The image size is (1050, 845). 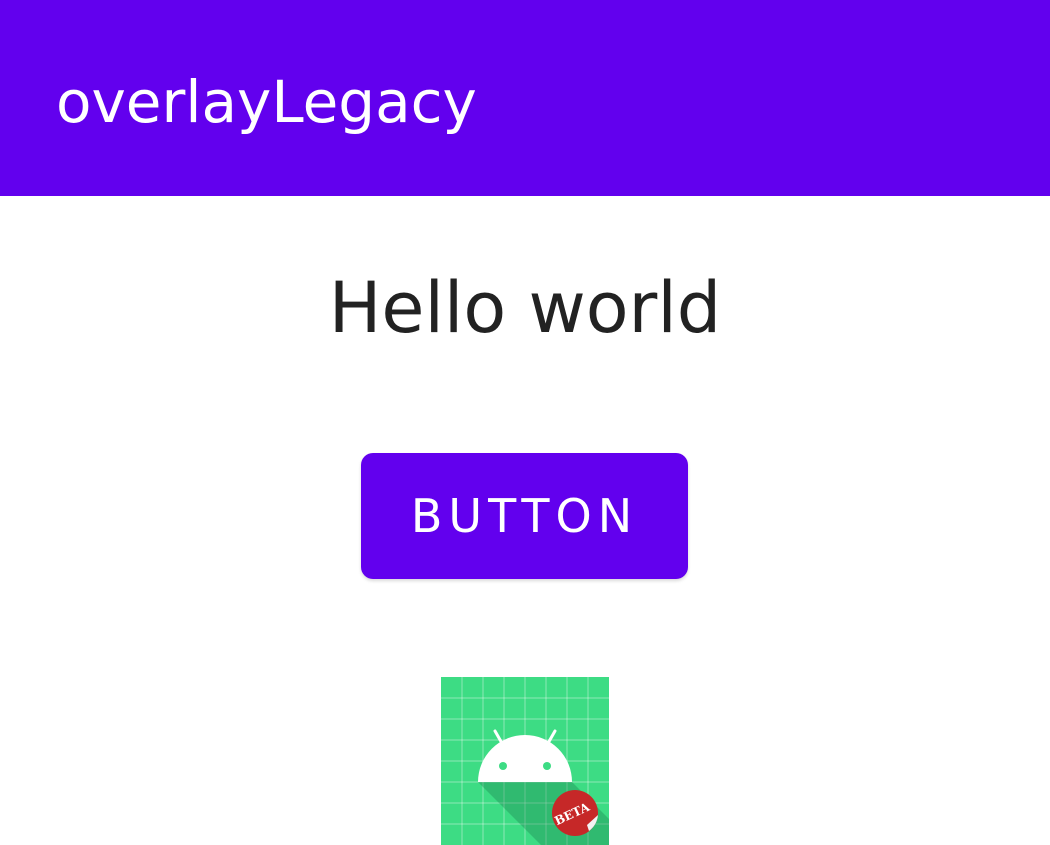 I want to click on primary-button: BUTTON, so click(x=524, y=516).